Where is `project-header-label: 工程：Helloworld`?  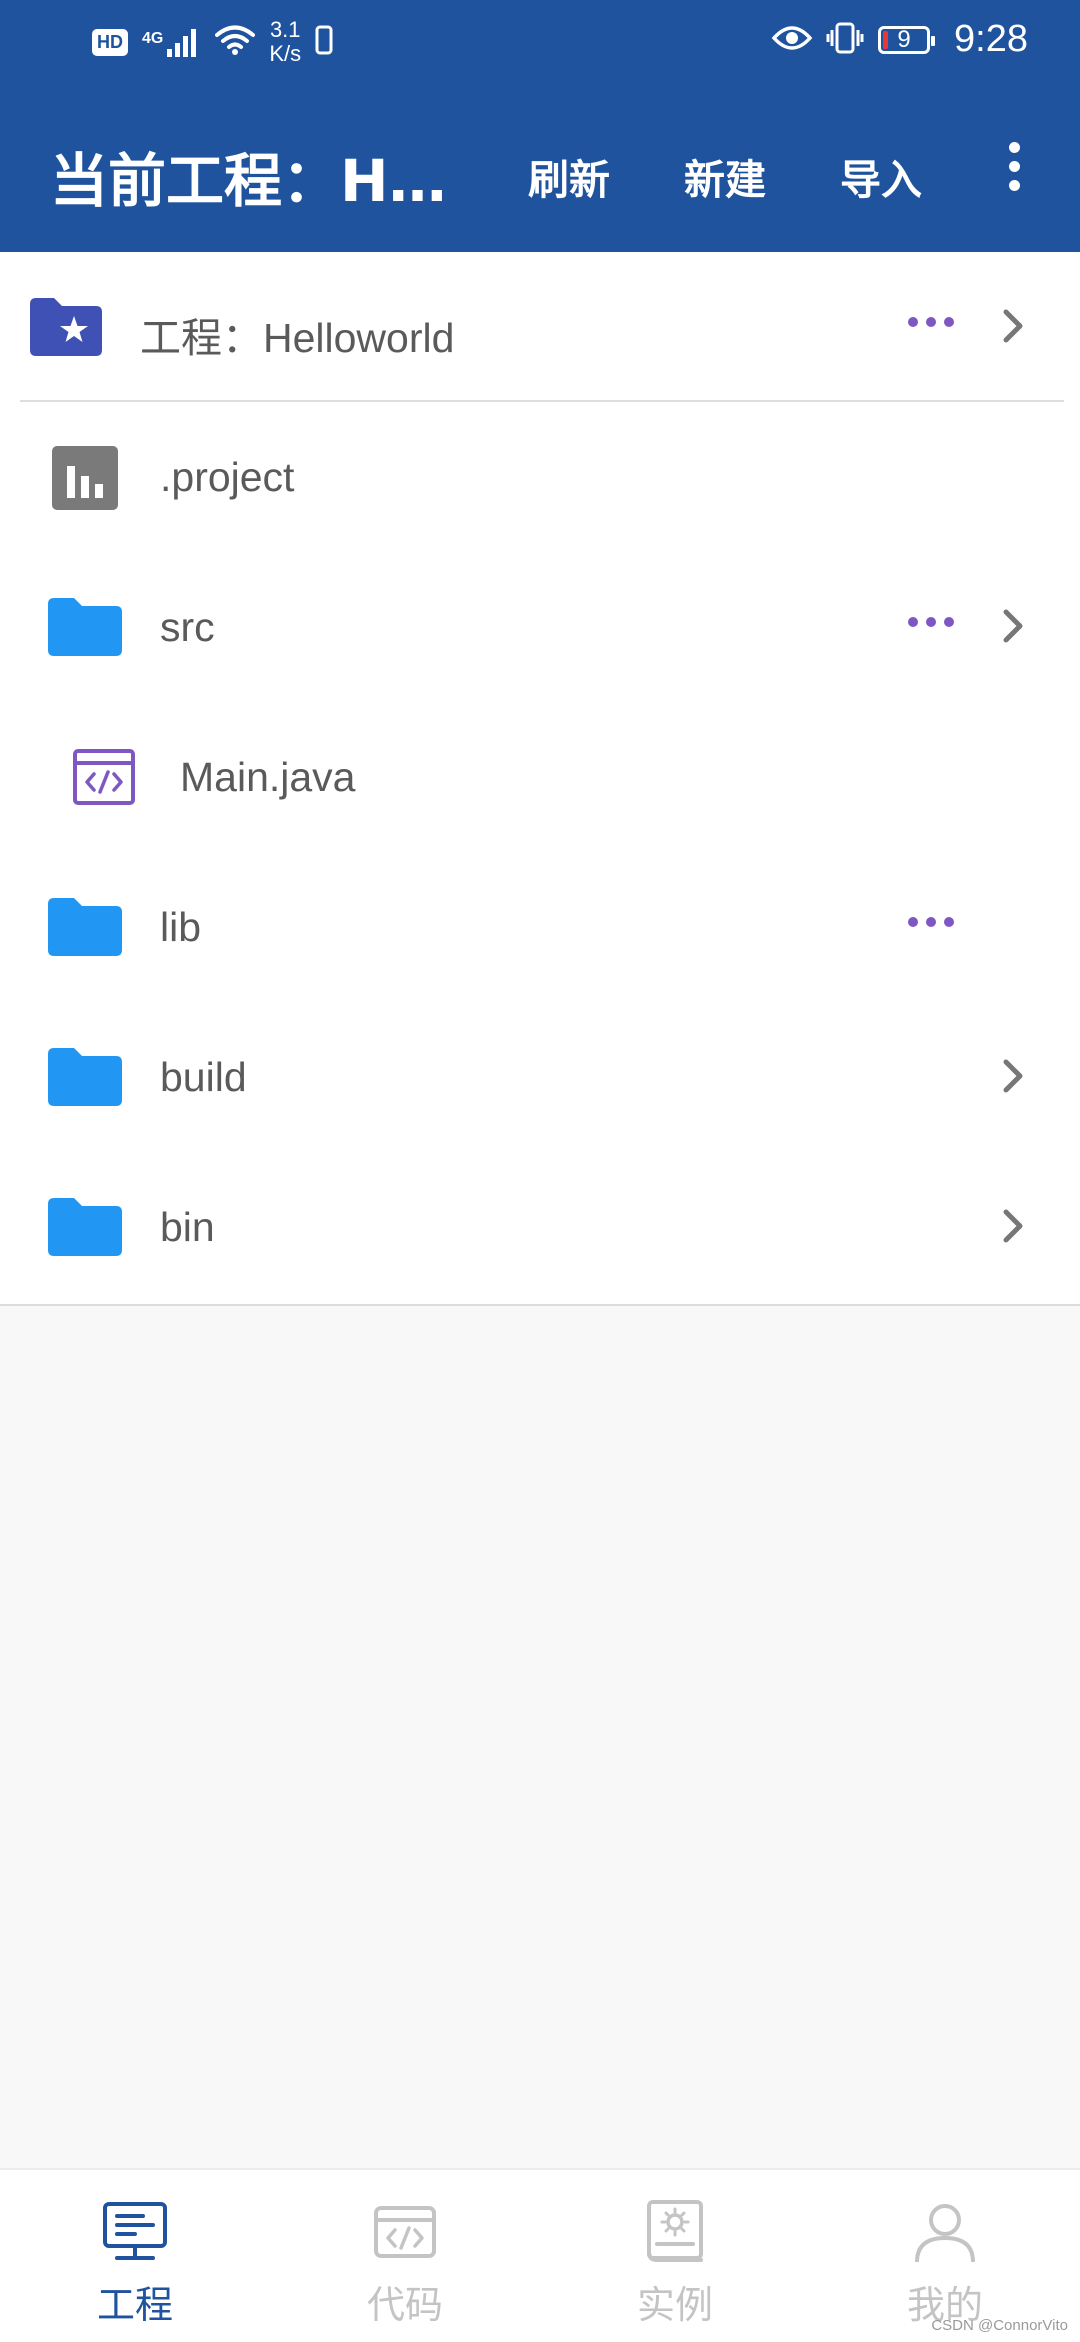
project-header-label: 工程：Helloworld is located at coordinates (297, 338).